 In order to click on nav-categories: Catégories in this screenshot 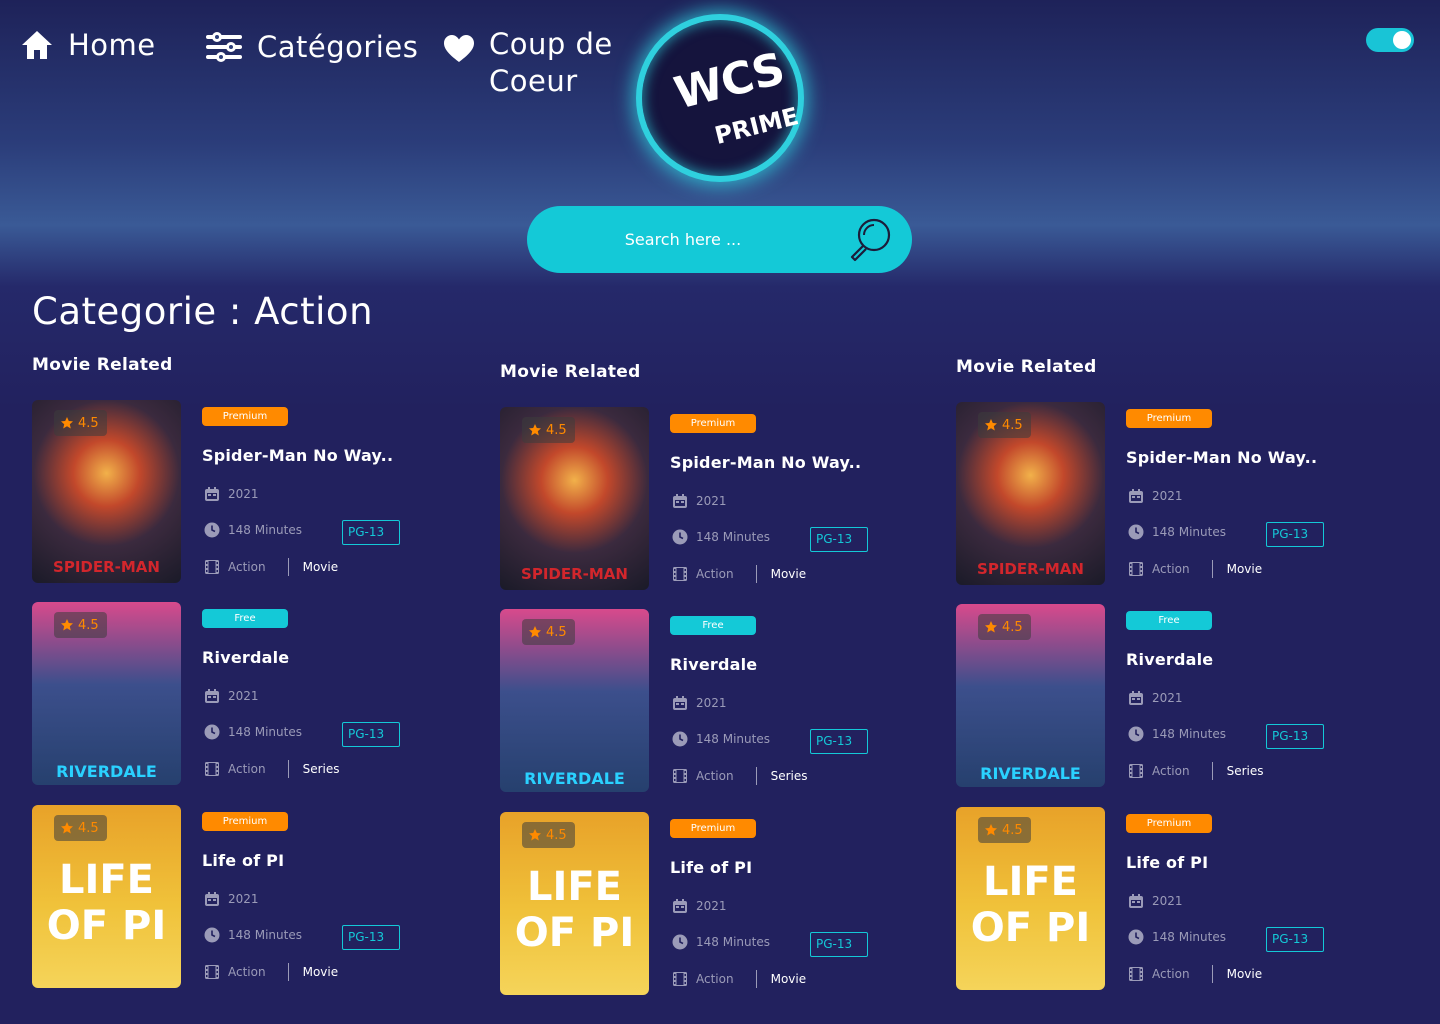, I will do `click(311, 47)`.